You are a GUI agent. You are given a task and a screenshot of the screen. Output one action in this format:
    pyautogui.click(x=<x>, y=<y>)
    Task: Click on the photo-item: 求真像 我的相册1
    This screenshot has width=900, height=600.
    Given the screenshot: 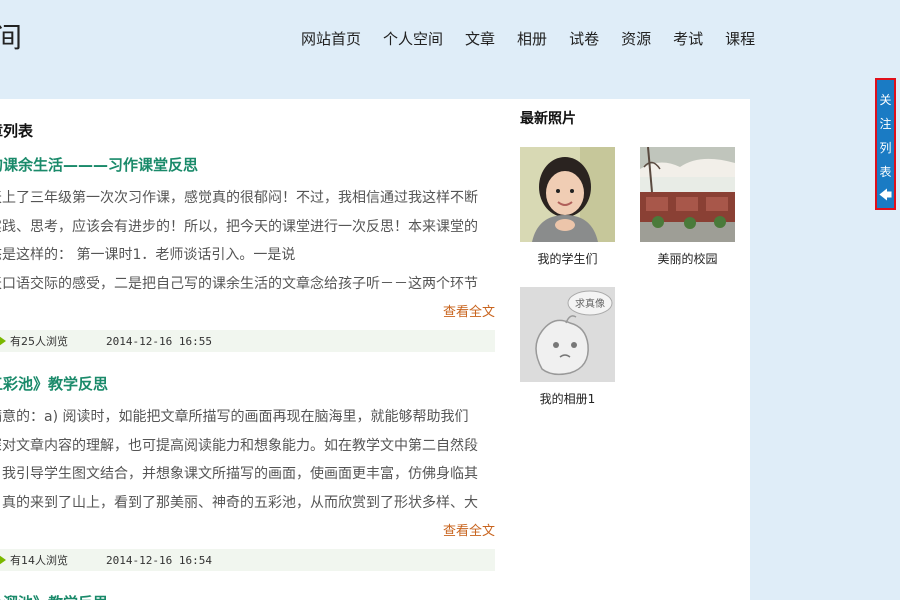 What is the action you would take?
    pyautogui.click(x=567, y=347)
    